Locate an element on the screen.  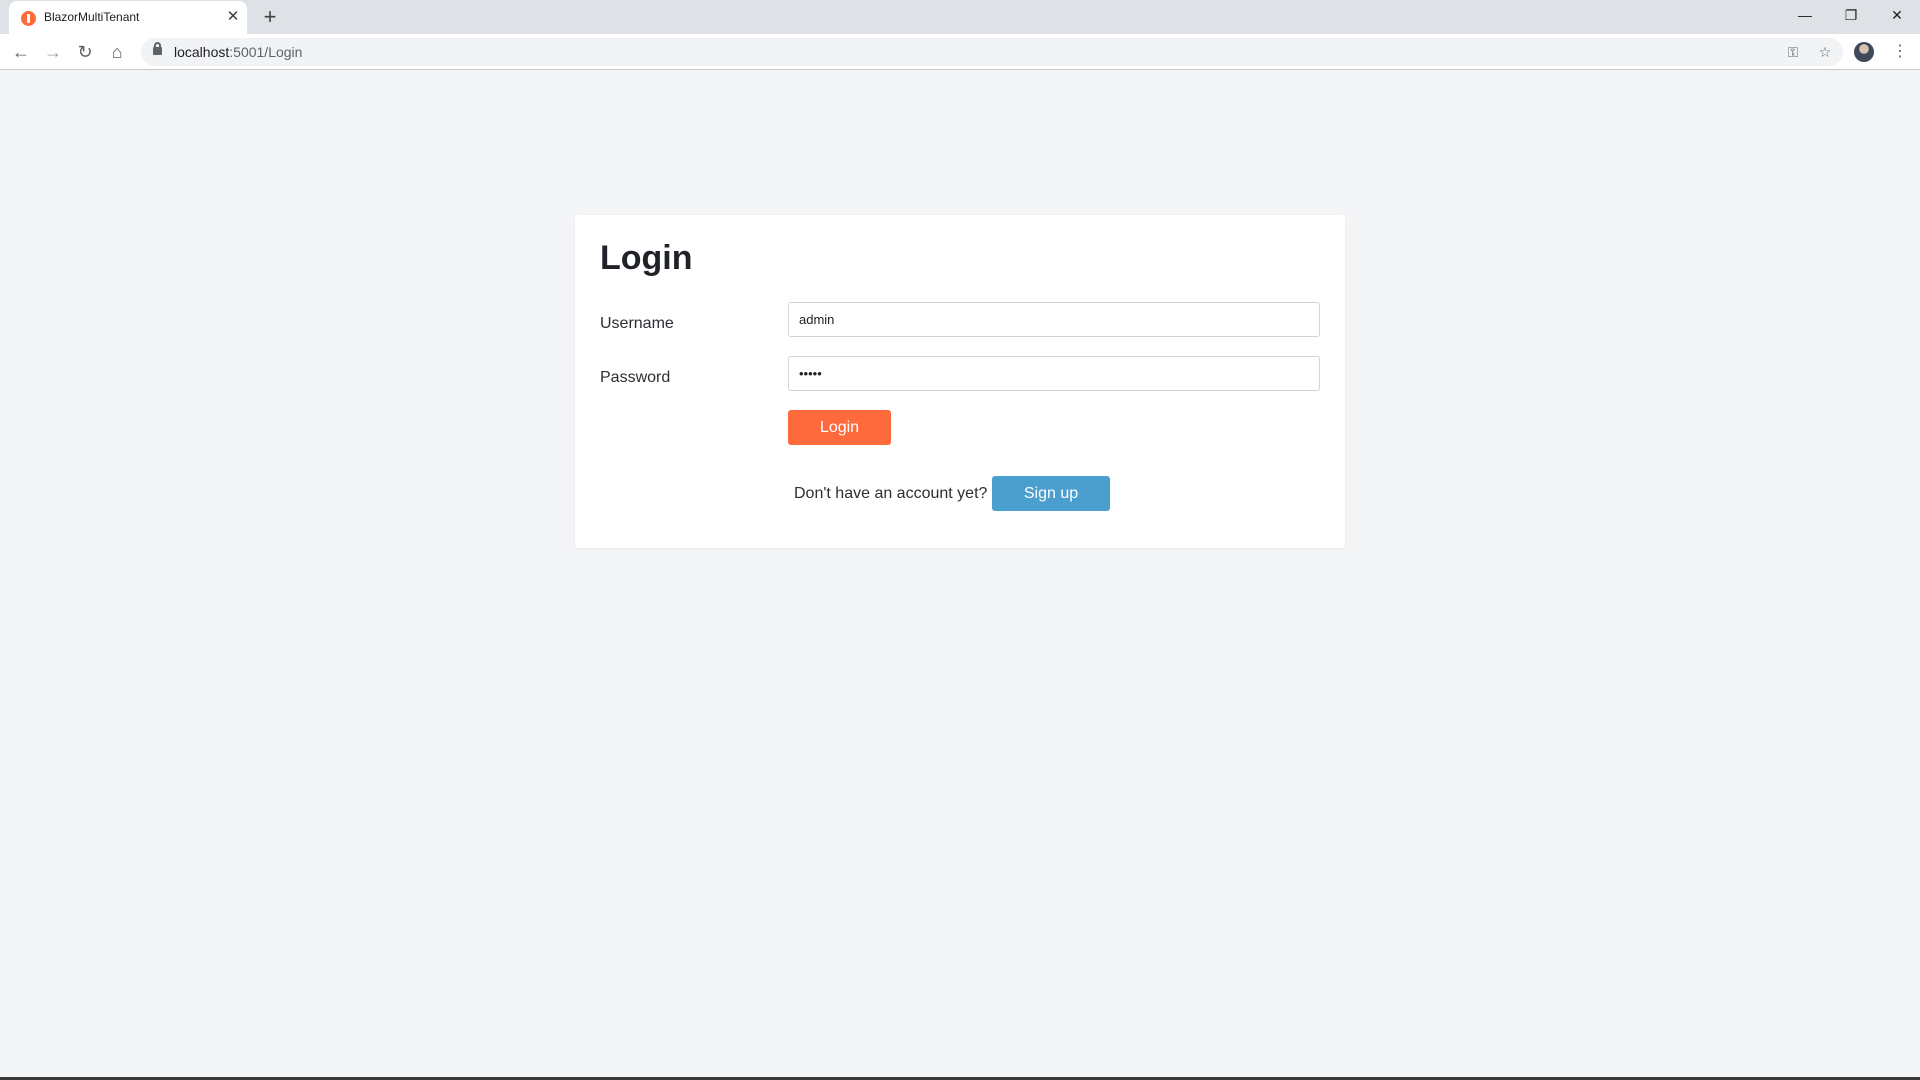
restore-button: ❐ is located at coordinates (1851, 15).